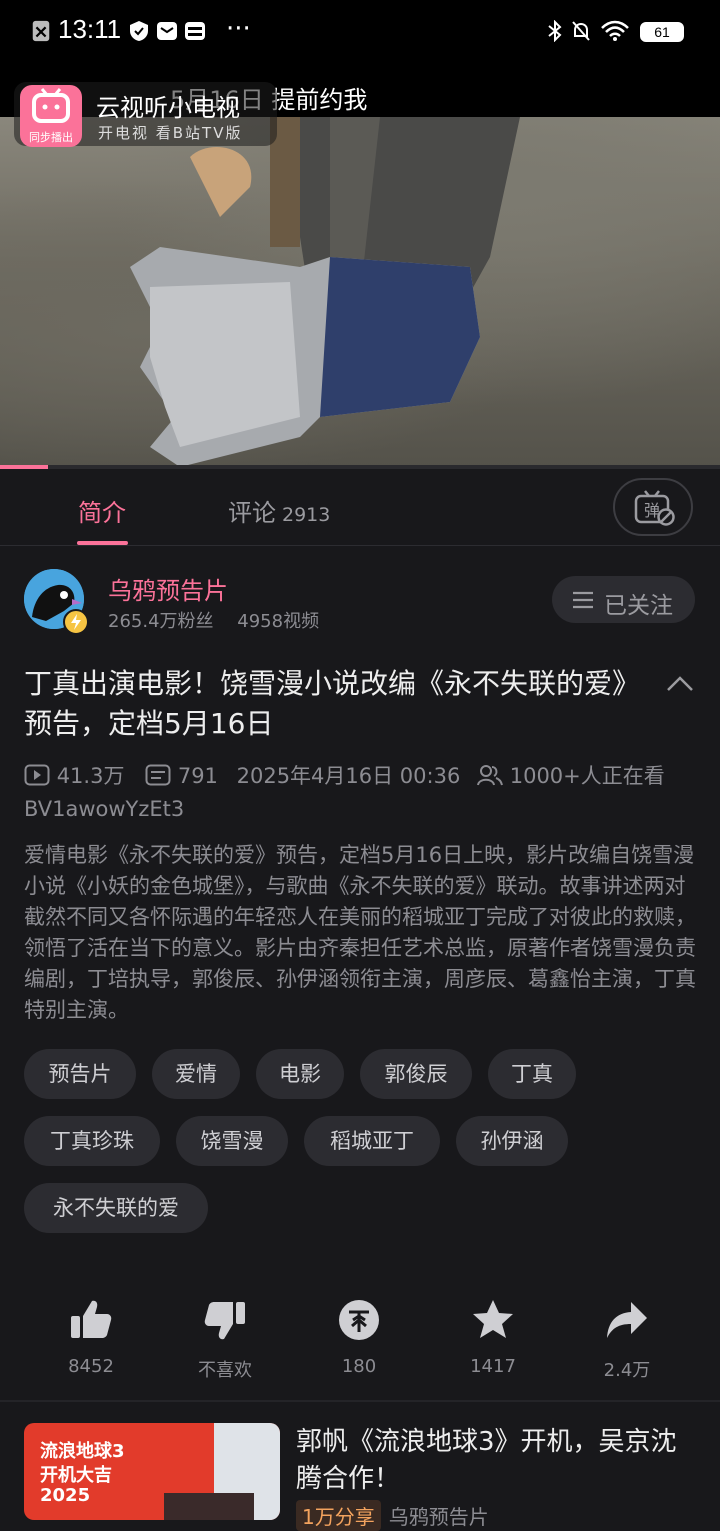 This screenshot has height=1531, width=720. I want to click on video-title: 丁真出演电影！饶雪漫小说改编《永不失联的爱》预告，定档5月16日, so click(332, 703).